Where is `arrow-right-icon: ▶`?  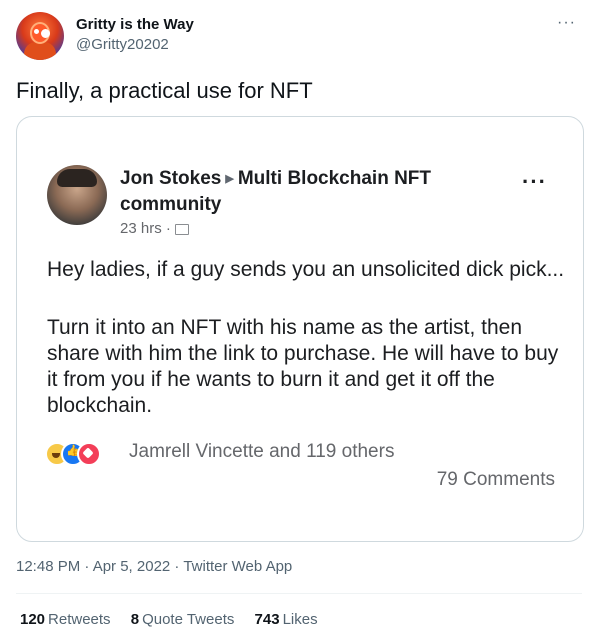 arrow-right-icon: ▶ is located at coordinates (229, 179).